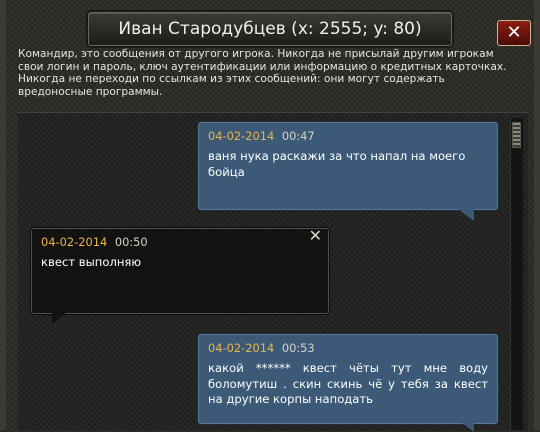 The height and width of the screenshot is (432, 540). Describe the element at coordinates (298, 136) in the screenshot. I see `message-time: 00:47` at that location.